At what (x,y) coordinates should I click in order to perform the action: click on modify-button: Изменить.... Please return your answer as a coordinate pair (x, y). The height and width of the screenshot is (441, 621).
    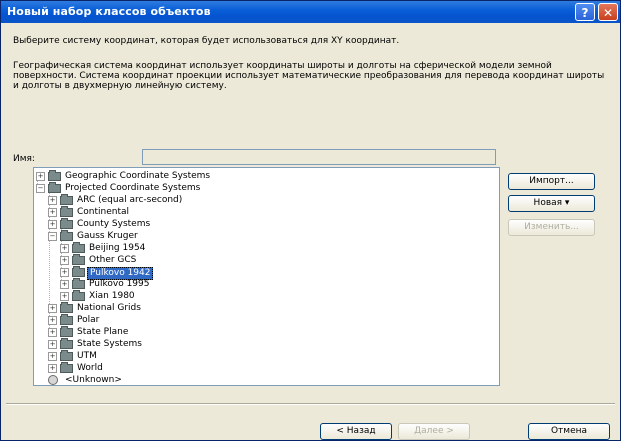
    Looking at the image, I should click on (551, 227).